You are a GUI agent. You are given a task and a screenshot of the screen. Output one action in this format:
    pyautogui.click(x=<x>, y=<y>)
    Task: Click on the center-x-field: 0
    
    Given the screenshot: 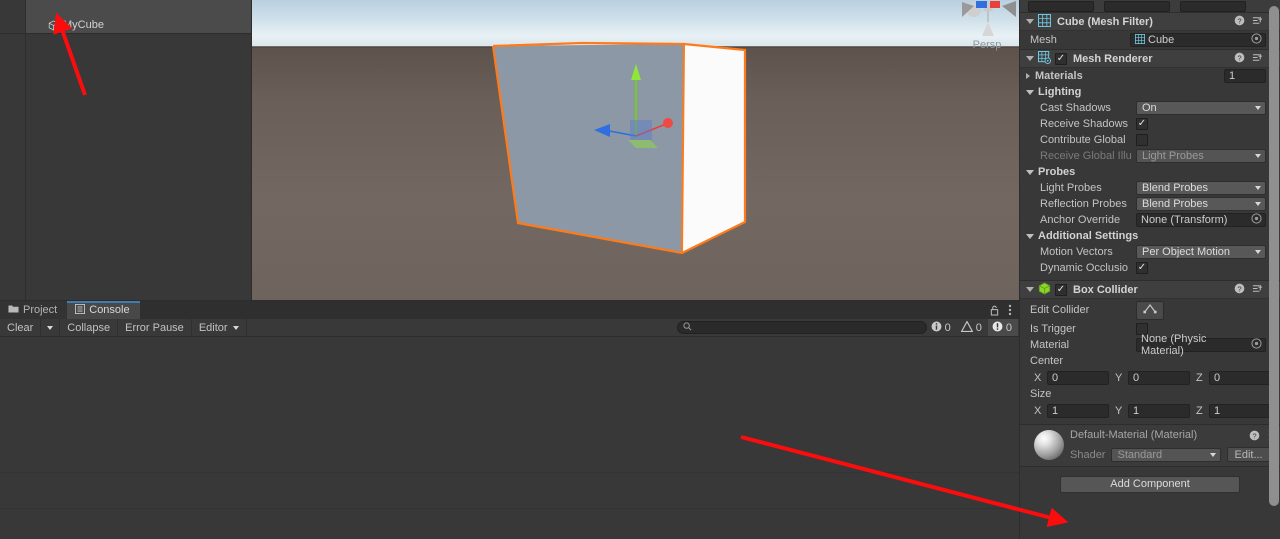 What is the action you would take?
    pyautogui.click(x=1078, y=377)
    